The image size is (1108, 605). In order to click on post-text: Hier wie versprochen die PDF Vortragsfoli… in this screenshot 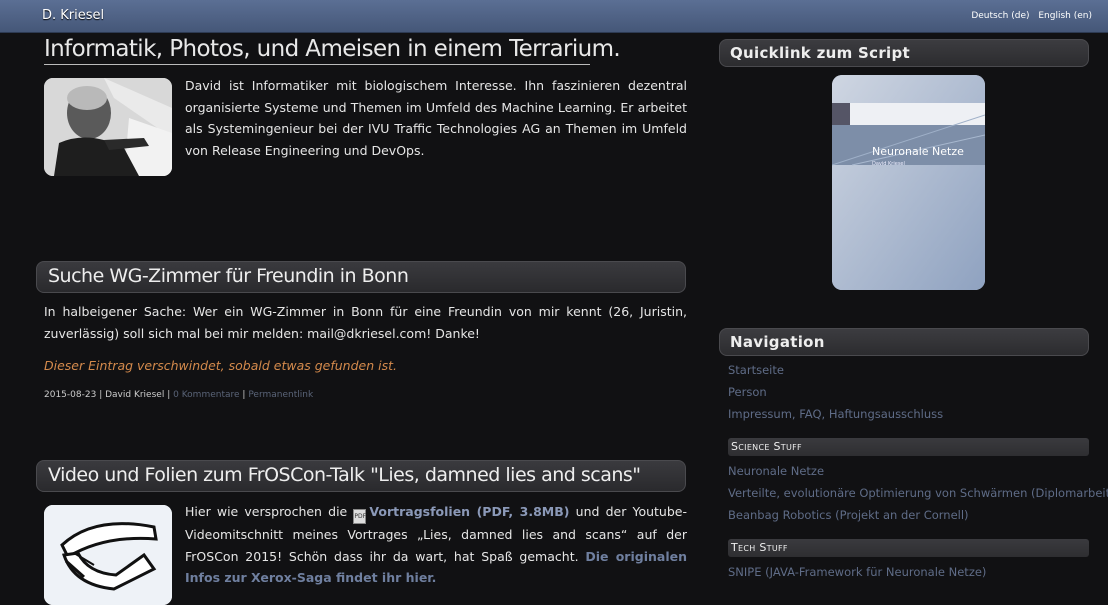, I will do `click(436, 545)`.